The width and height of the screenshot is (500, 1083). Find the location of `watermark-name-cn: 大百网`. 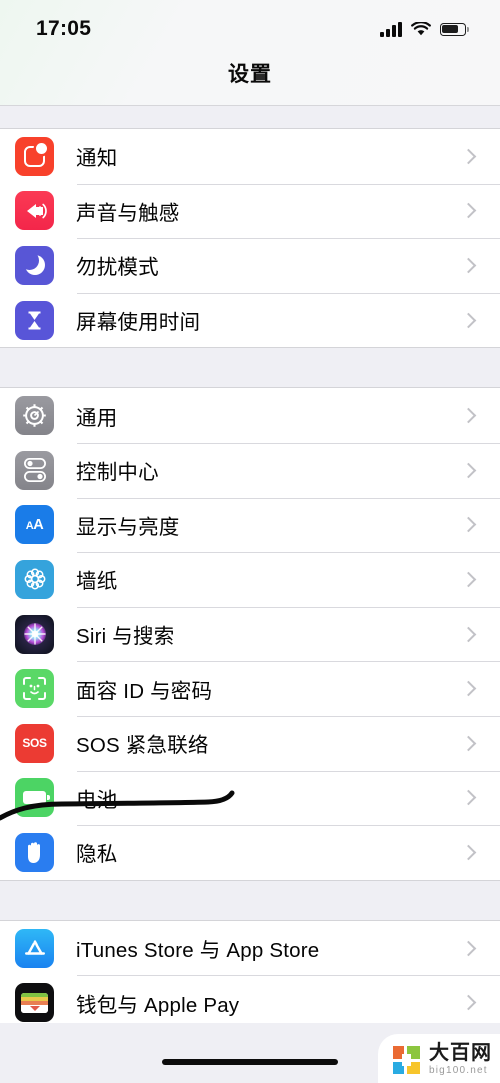

watermark-name-cn: 大百网 is located at coordinates (460, 1053).